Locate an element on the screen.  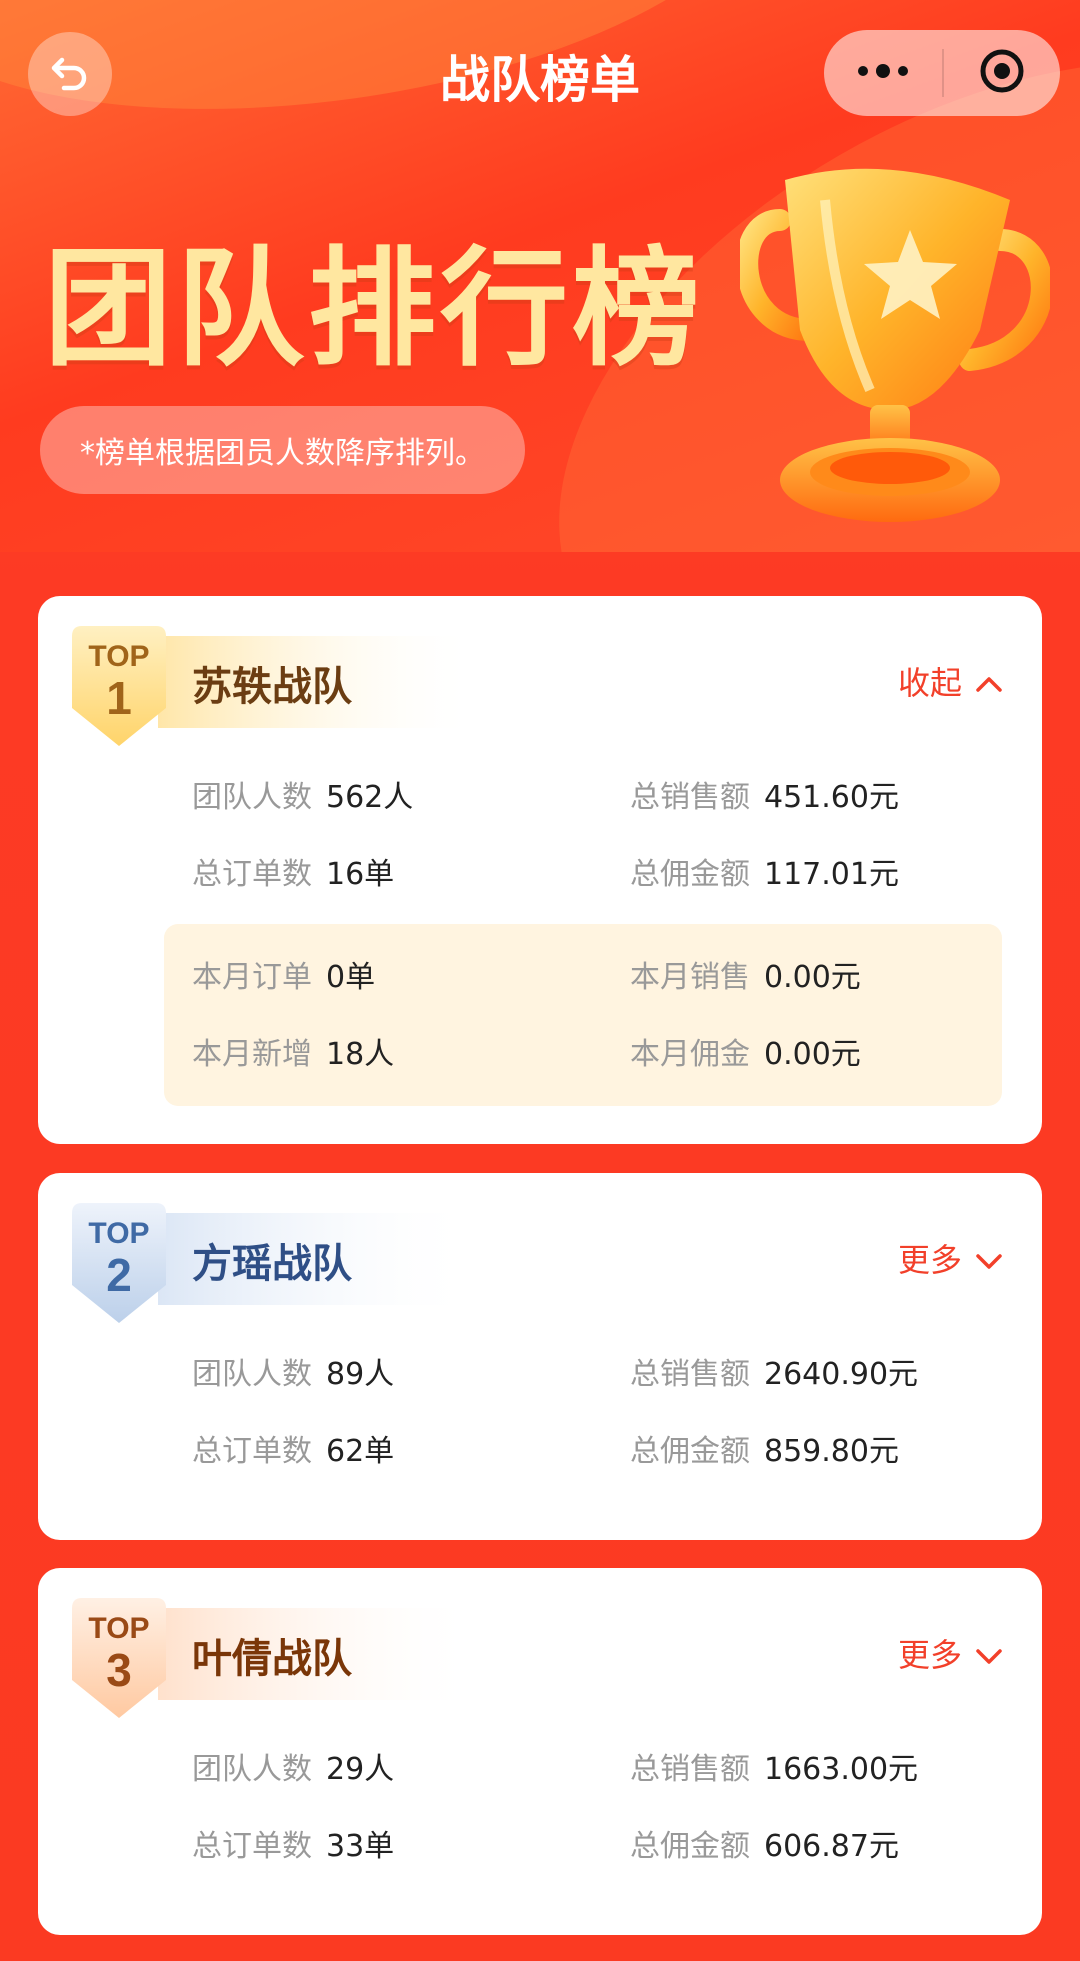
stat-orders: 总订单数 16单 is located at coordinates (293, 874).